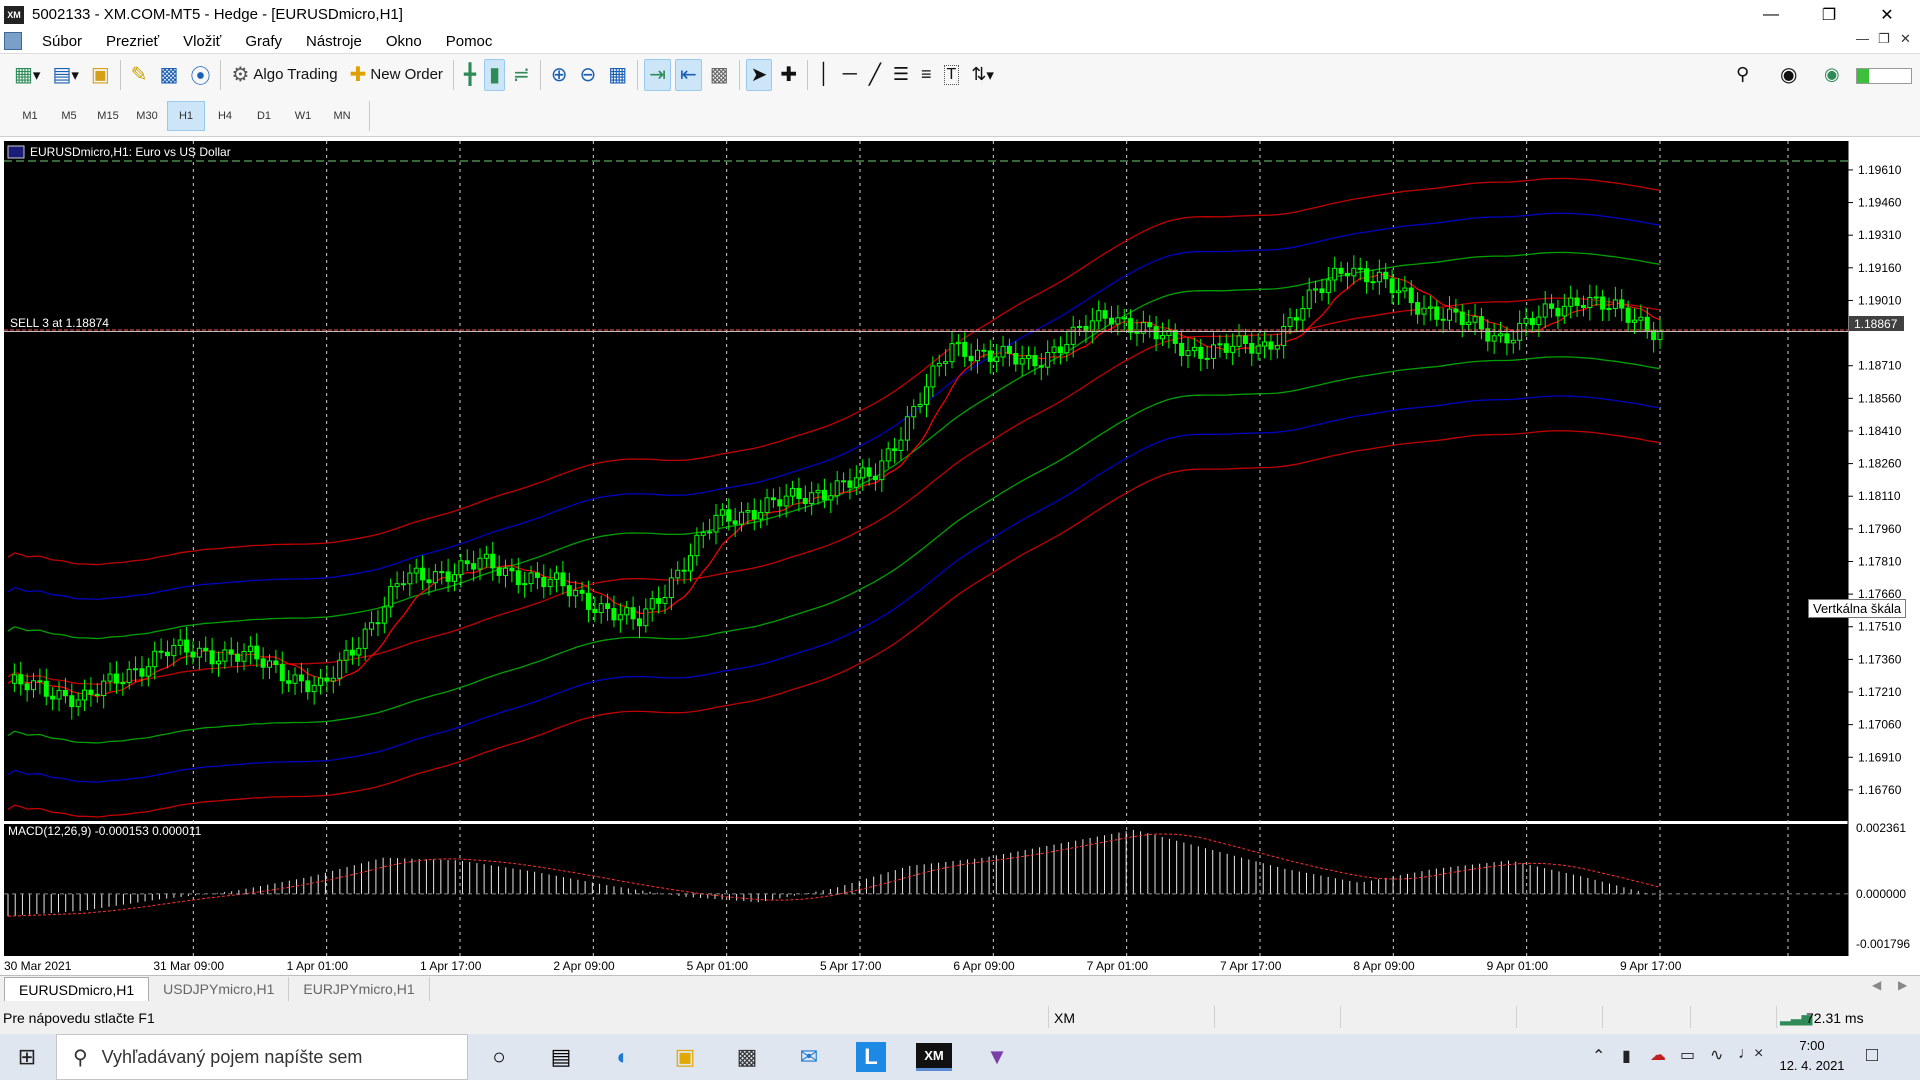  Describe the element at coordinates (147, 116) in the screenshot. I see `tf-m30: M30` at that location.